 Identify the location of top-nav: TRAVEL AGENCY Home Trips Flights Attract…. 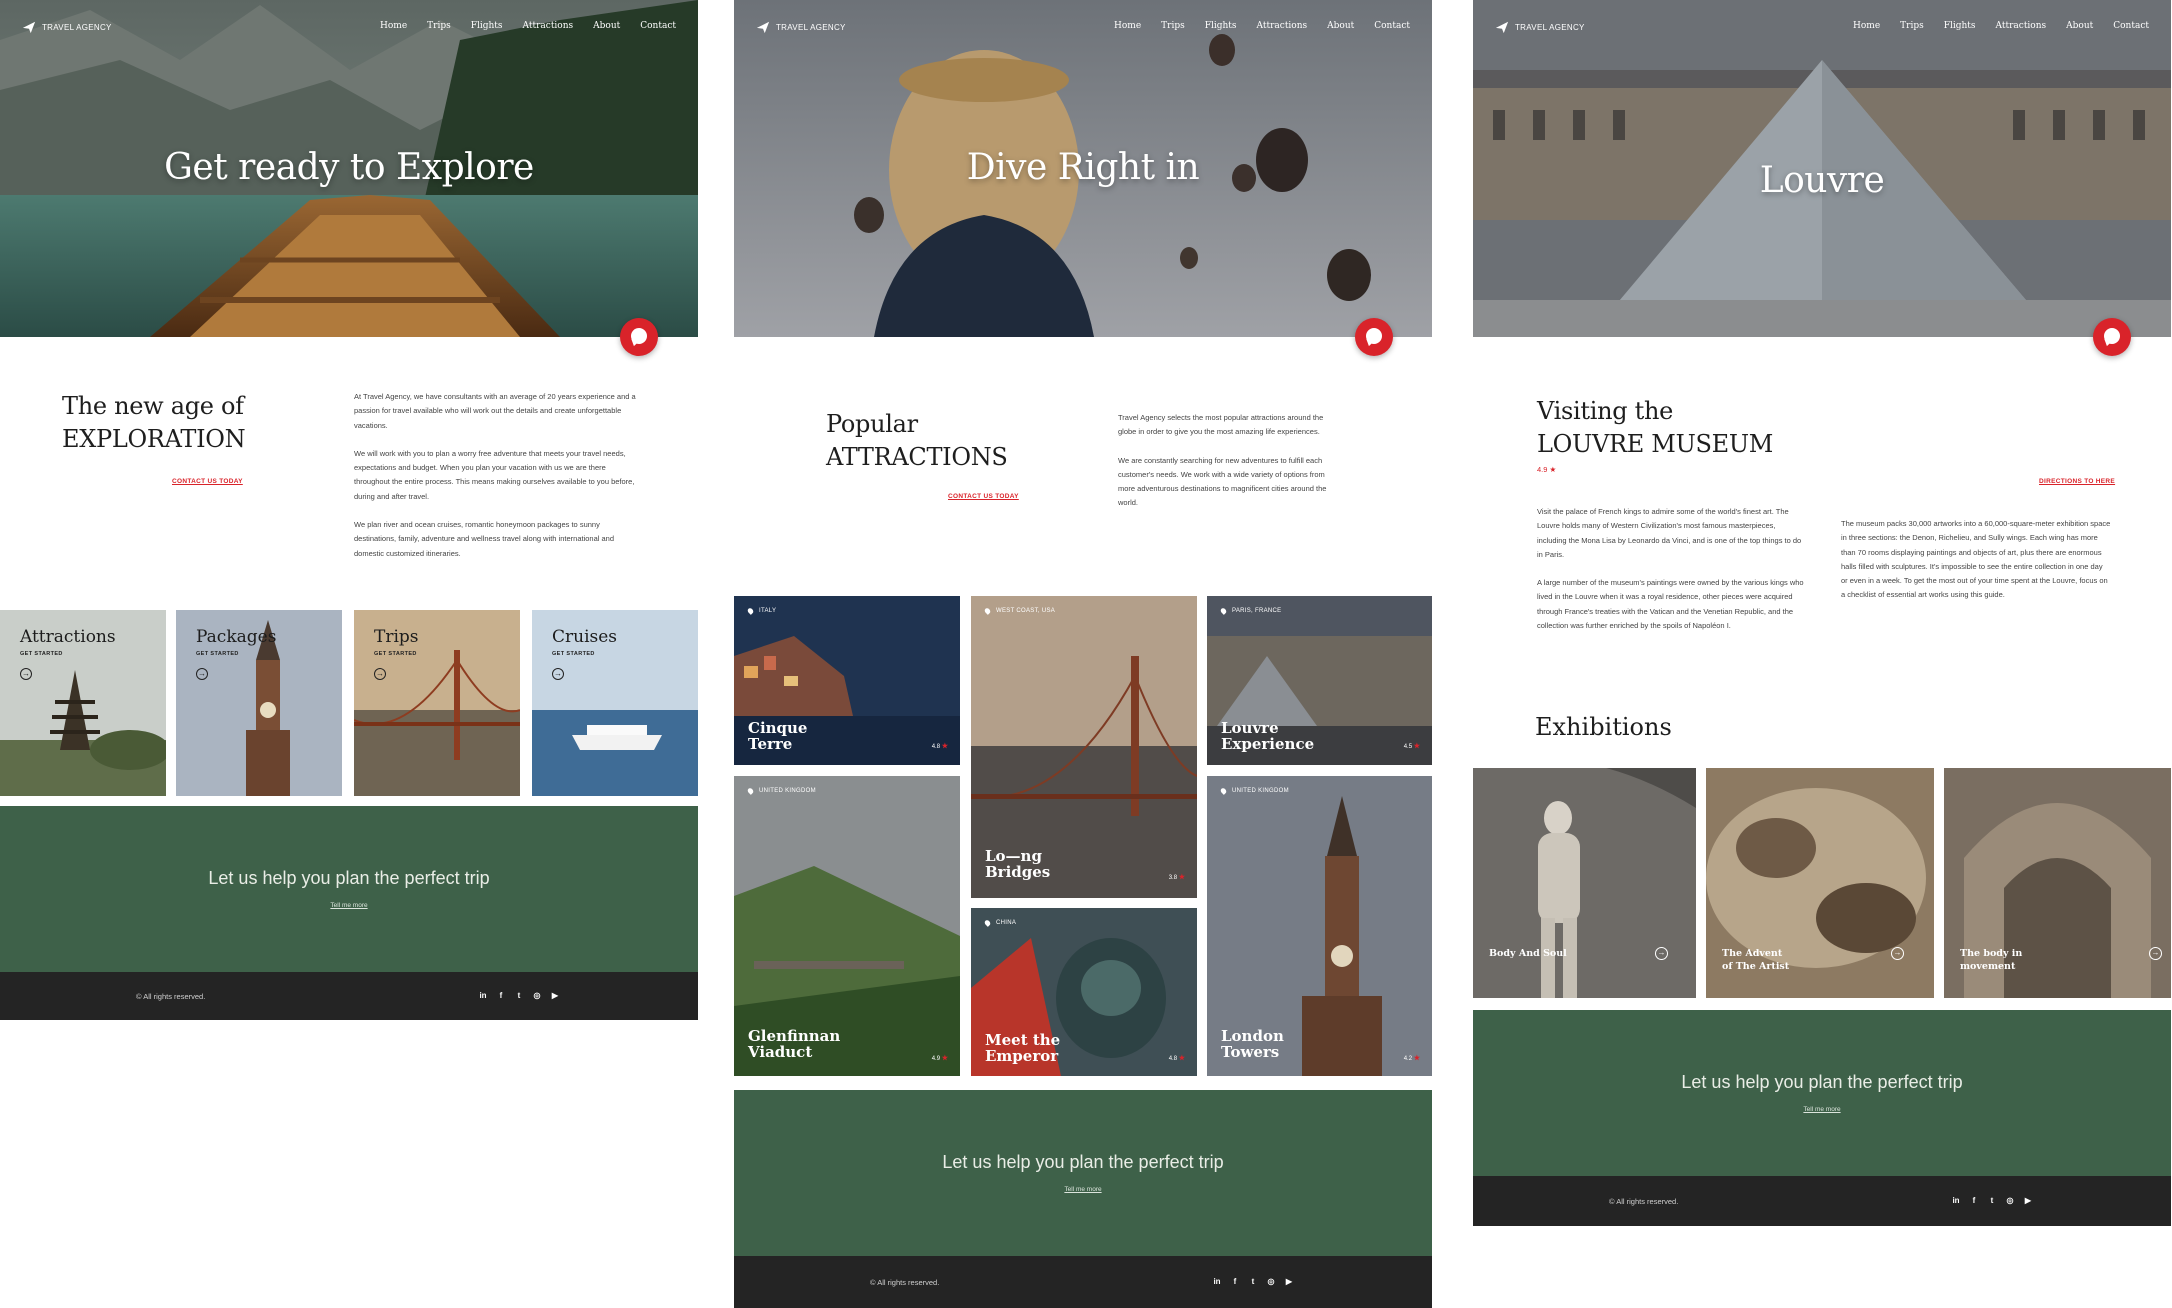
(1822, 28).